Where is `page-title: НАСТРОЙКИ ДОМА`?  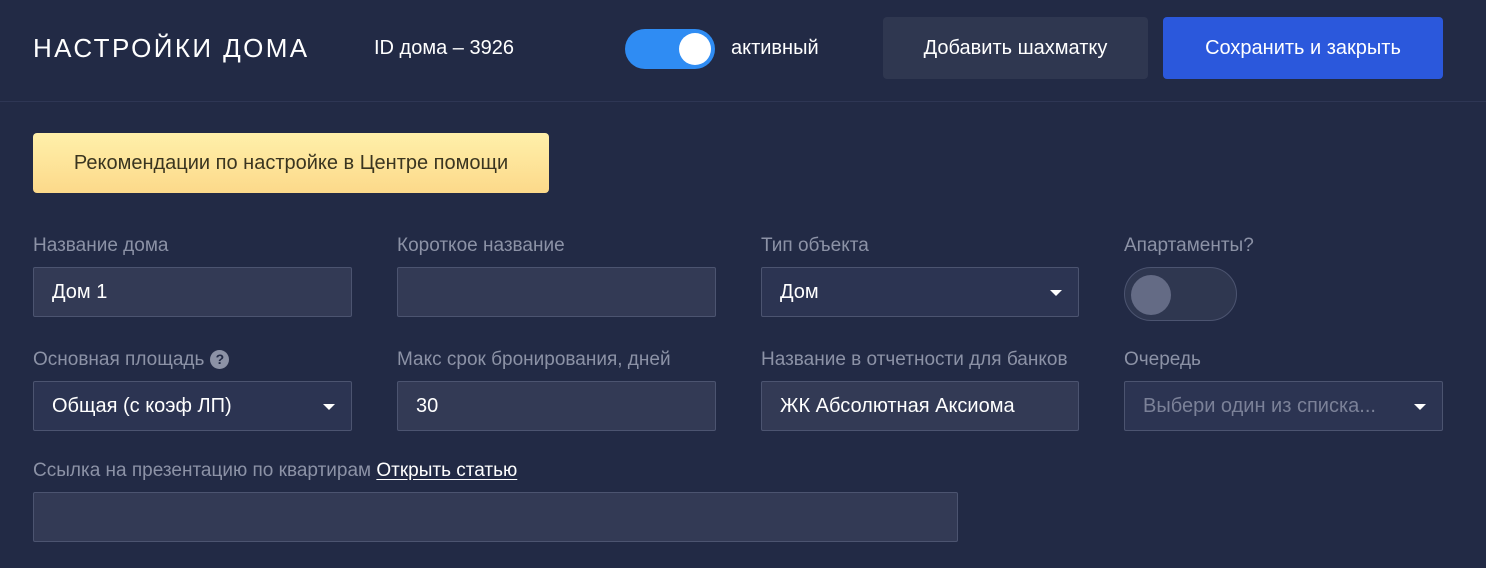
page-title: НАСТРОЙКИ ДОМА is located at coordinates (171, 48).